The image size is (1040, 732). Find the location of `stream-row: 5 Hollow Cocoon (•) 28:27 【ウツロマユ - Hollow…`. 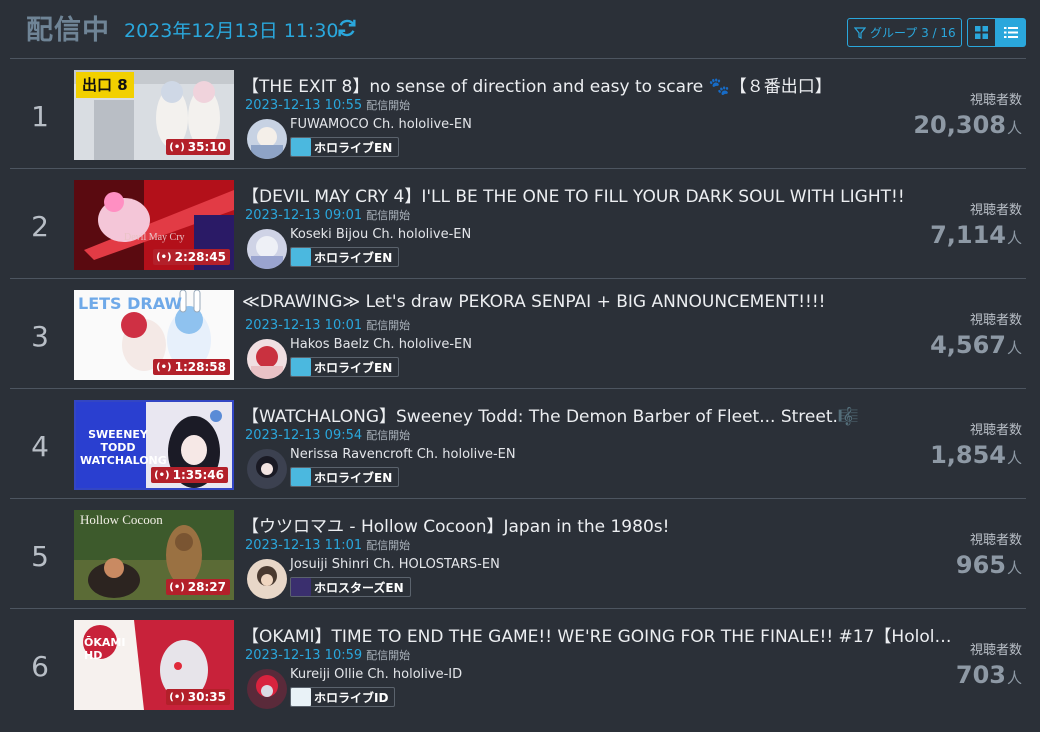

stream-row: 5 Hollow Cocoon (•) 28:27 【ウツロマユ - Hollow… is located at coordinates (518, 553).